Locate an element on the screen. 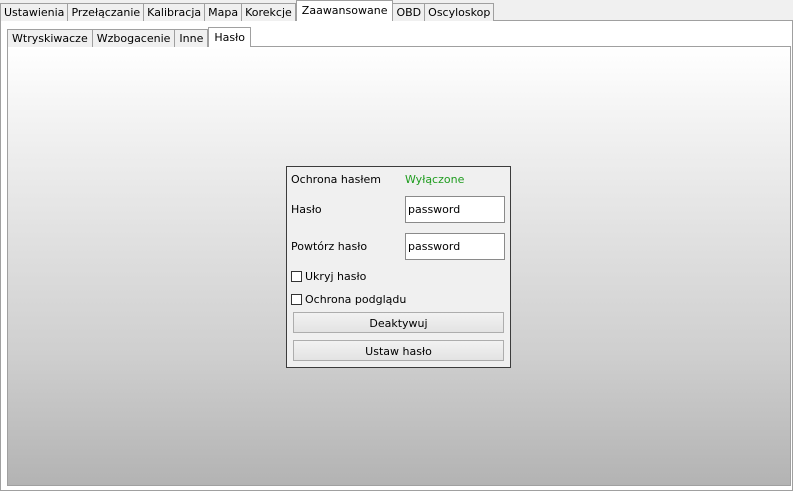 This screenshot has width=793, height=491. repeat-password-label: Powtórz hasło is located at coordinates (329, 246).